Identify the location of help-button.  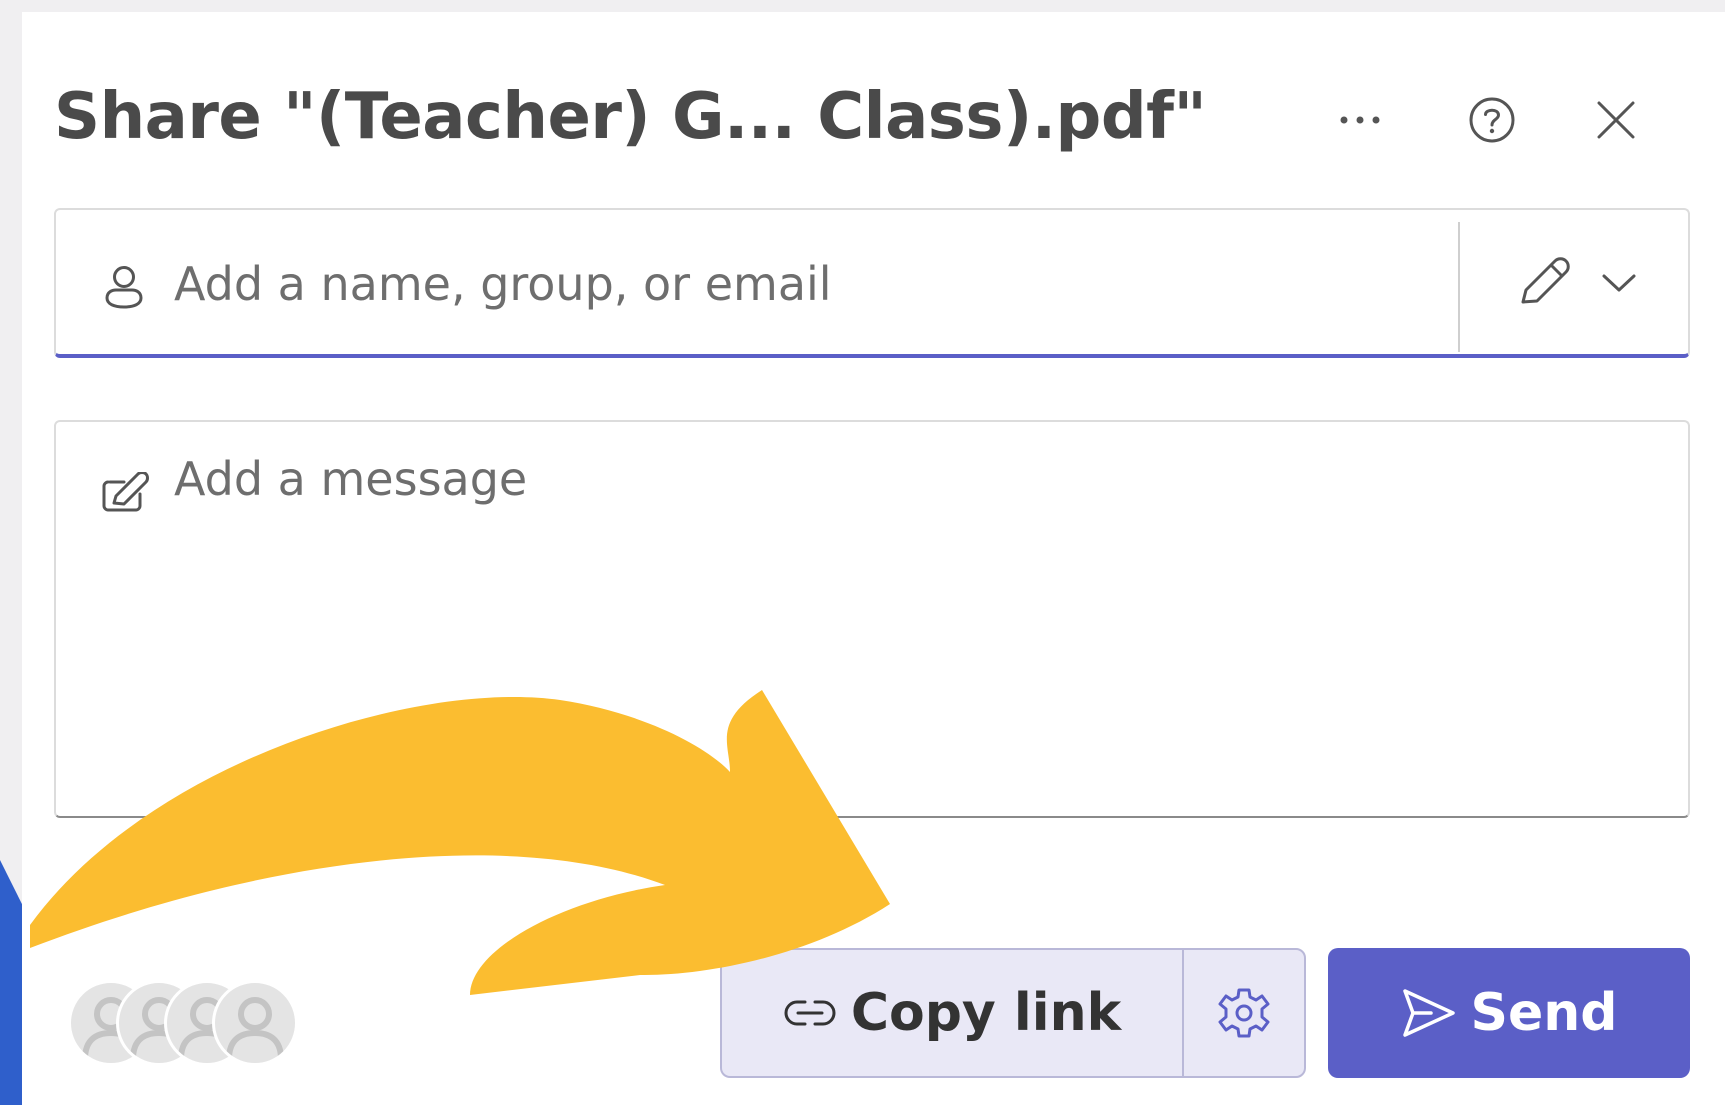
(1492, 120).